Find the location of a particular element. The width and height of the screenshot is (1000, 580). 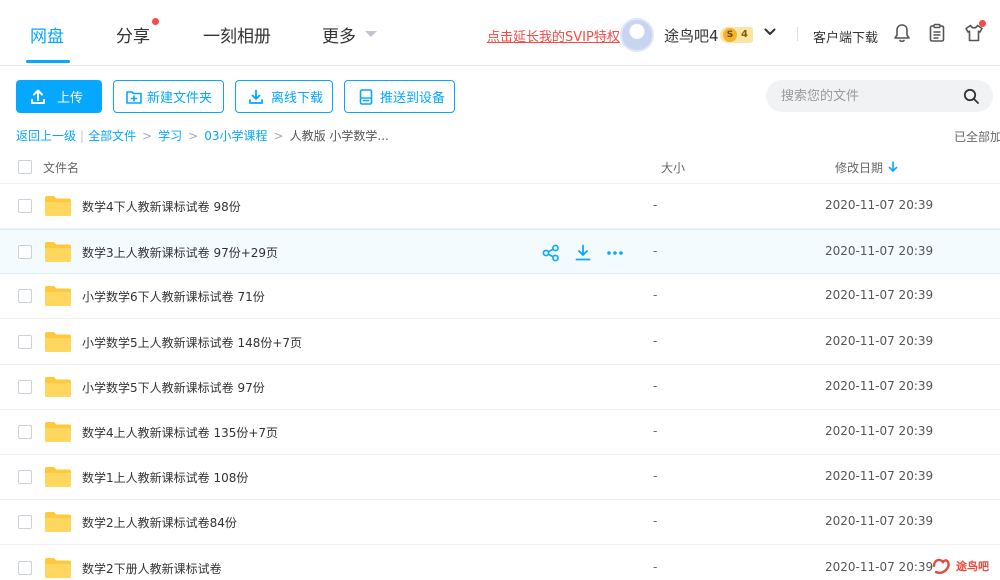

tab-netdisk: 网盘 is located at coordinates (47, 34).